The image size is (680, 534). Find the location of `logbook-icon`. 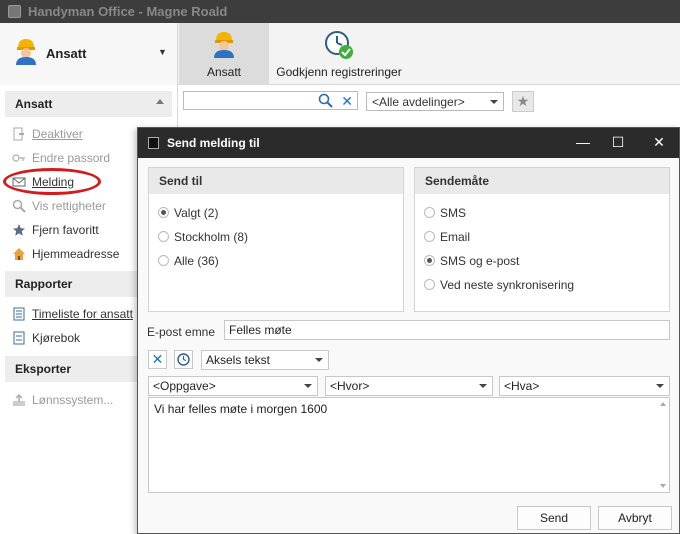

logbook-icon is located at coordinates (19, 338).